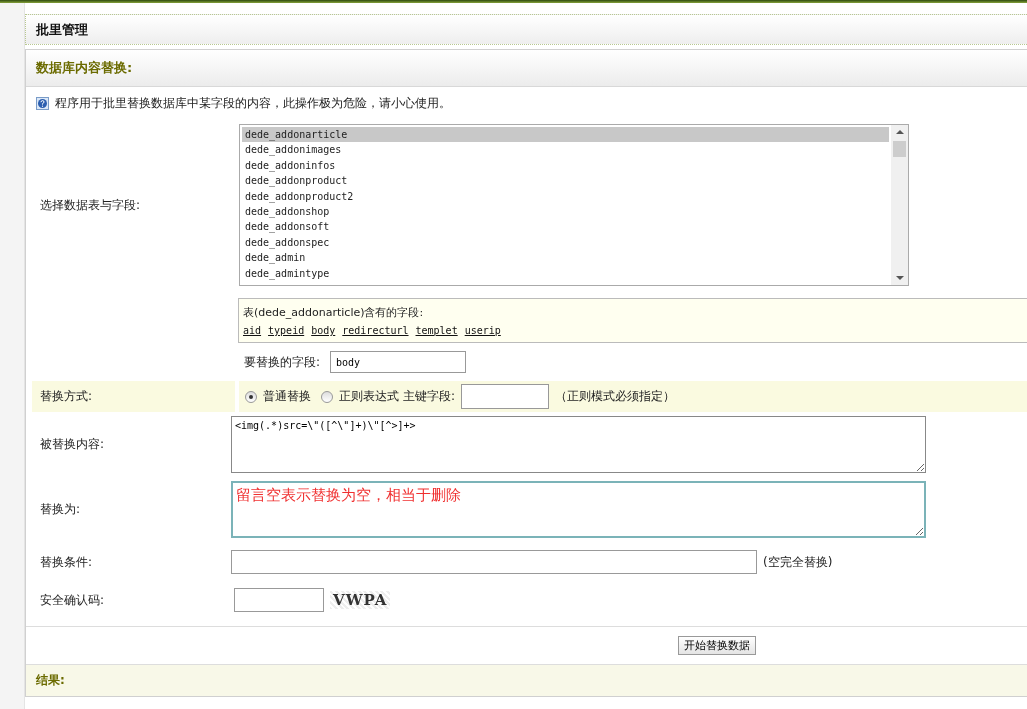  Describe the element at coordinates (899, 149) in the screenshot. I see `scroll-thumb` at that location.